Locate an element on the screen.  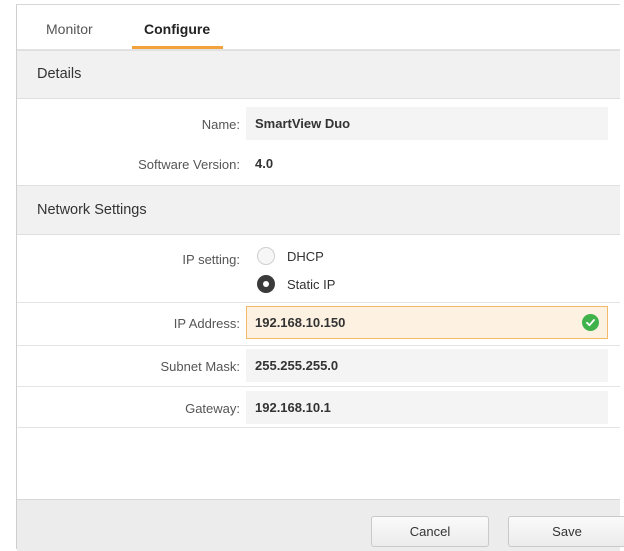
ip-address-label: IP Address: is located at coordinates (206, 323).